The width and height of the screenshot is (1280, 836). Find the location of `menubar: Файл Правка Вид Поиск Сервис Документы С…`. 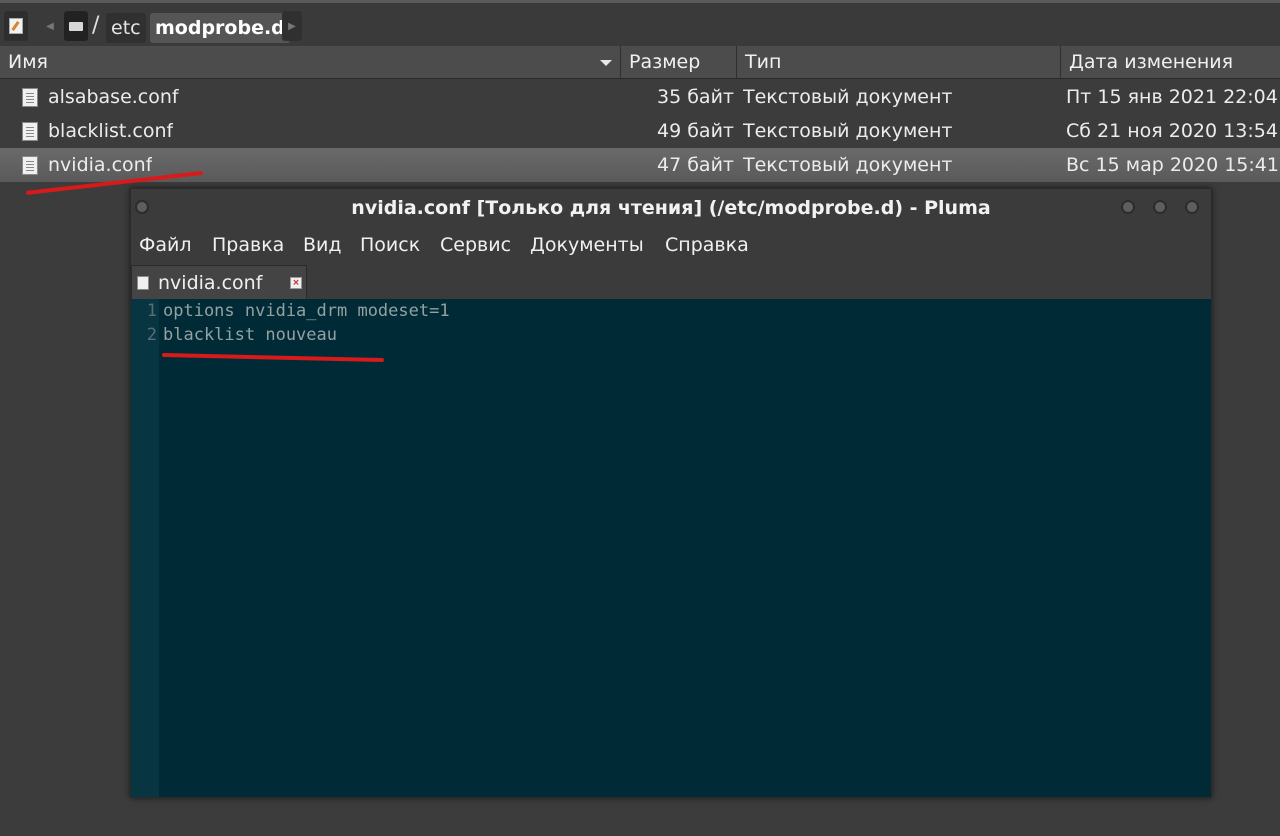

menubar: Файл Правка Вид Поиск Сервис Документы С… is located at coordinates (671, 245).